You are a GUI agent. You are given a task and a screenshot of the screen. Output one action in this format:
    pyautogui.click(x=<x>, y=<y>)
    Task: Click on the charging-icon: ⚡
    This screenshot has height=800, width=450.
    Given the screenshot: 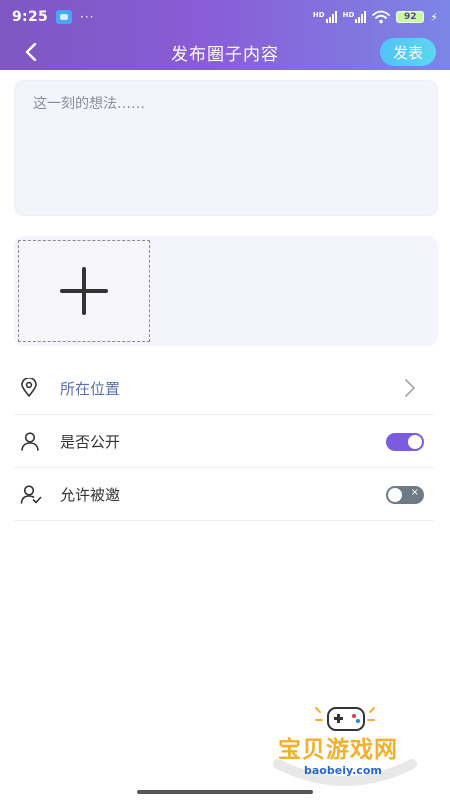 What is the action you would take?
    pyautogui.click(x=434, y=17)
    